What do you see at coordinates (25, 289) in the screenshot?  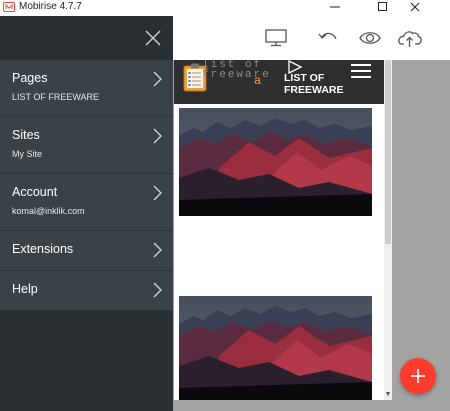 I see `sidebar-item-label: Help` at bounding box center [25, 289].